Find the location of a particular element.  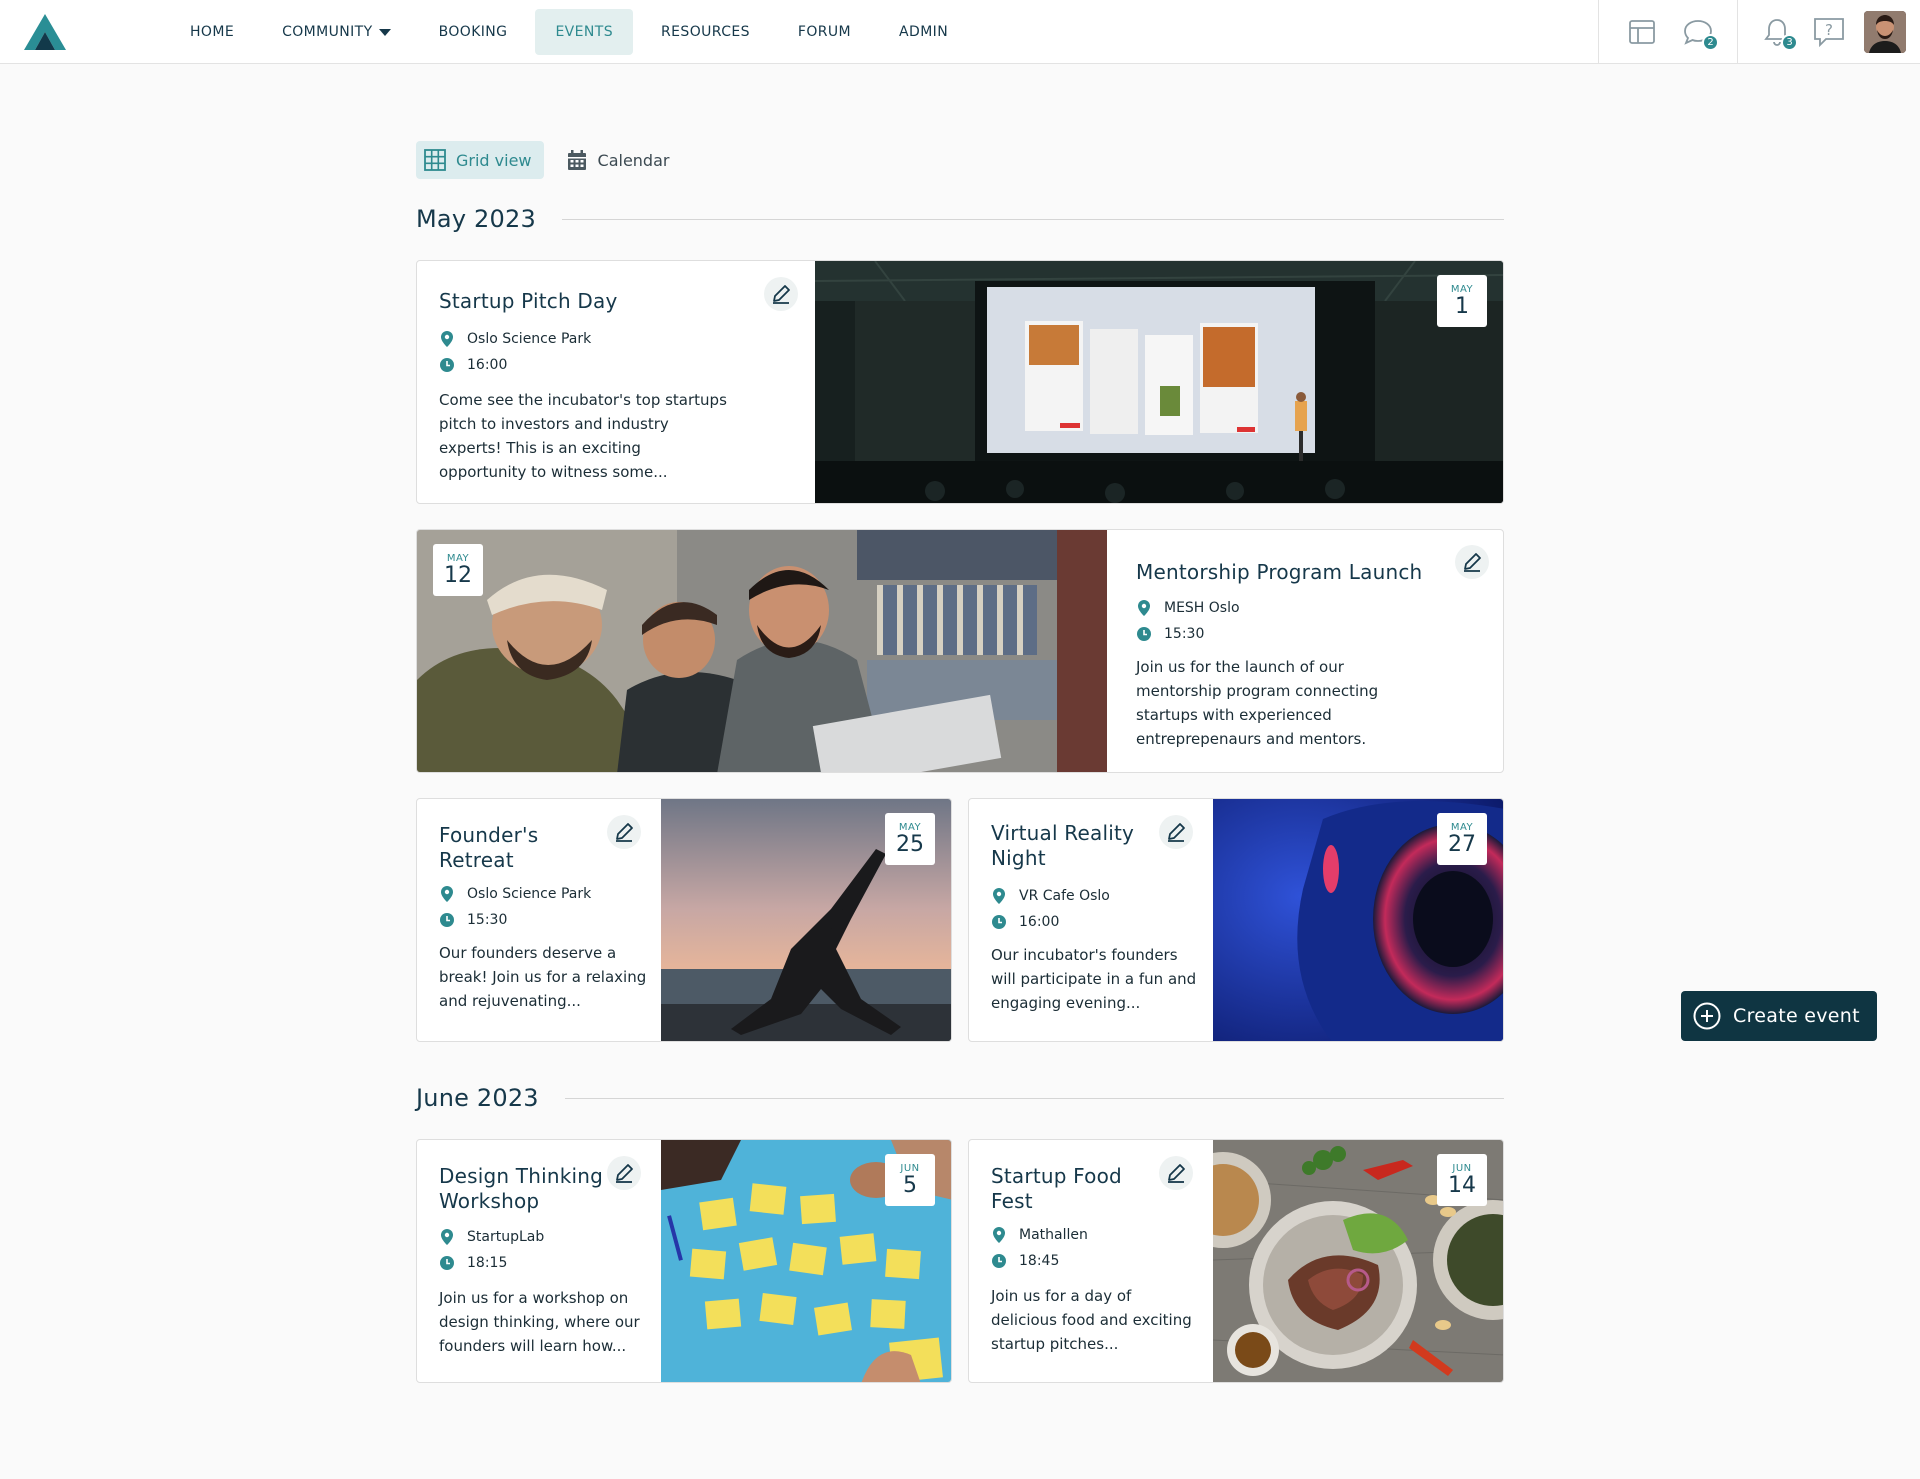

nav-events: EVENTS is located at coordinates (584, 32).